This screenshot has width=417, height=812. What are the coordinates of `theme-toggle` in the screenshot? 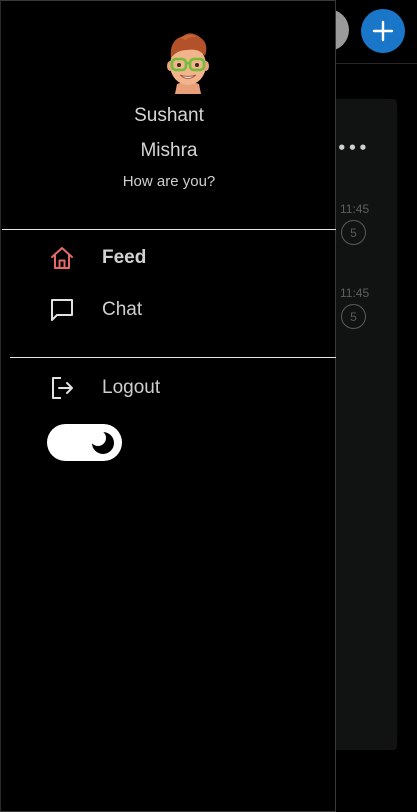 It's located at (84, 442).